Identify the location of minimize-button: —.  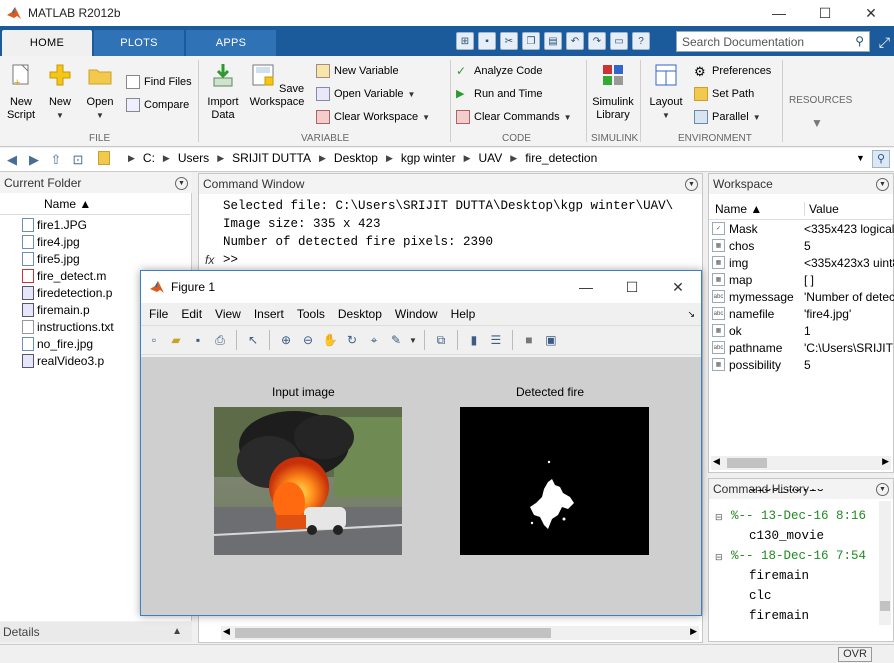
(586, 287).